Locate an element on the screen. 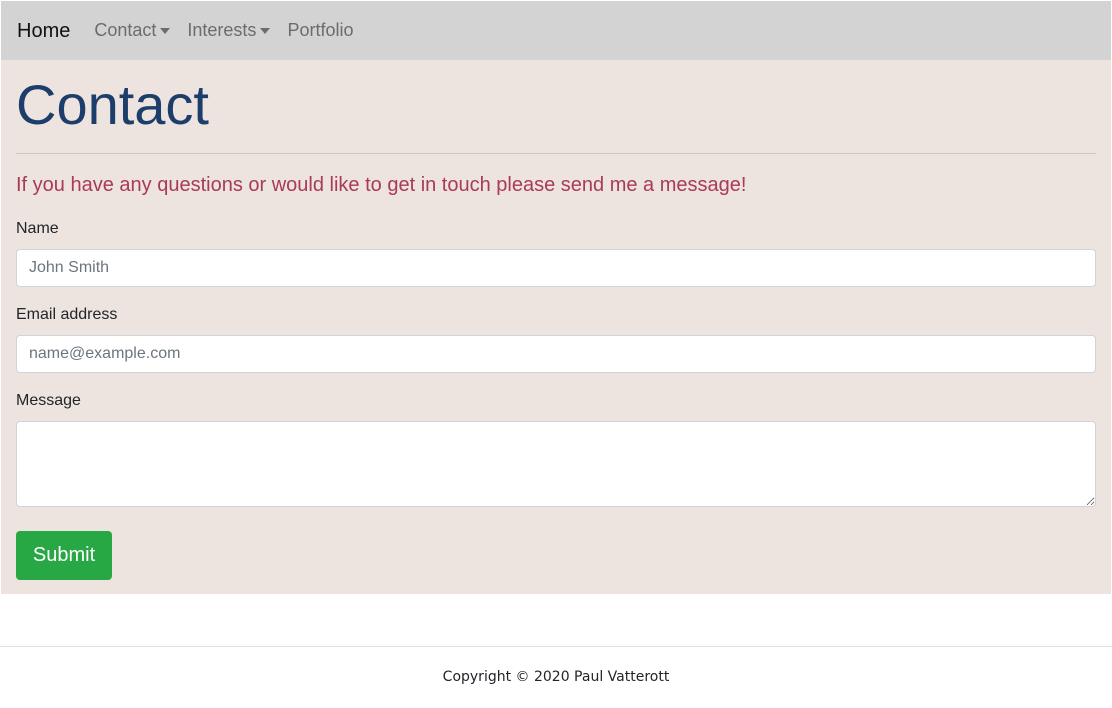 This screenshot has width=1112, height=708. nav-portfolio-link: Portfolio is located at coordinates (320, 30).